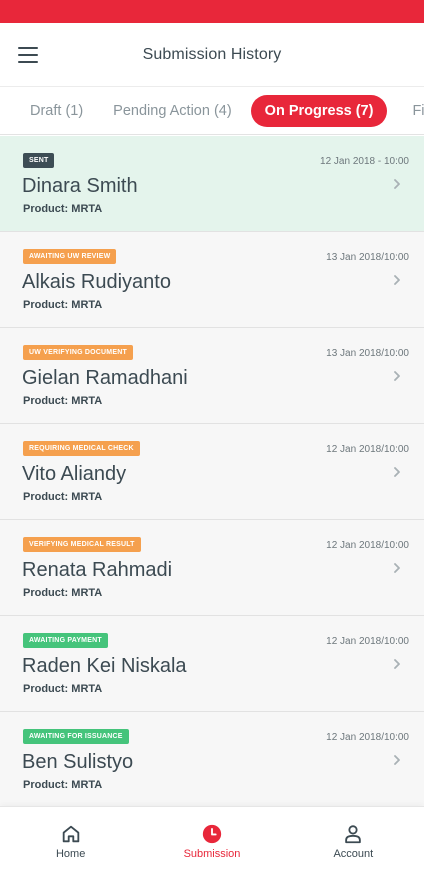 This screenshot has height=870, width=424. I want to click on status-badge: AWAITING PAYMENT, so click(65, 640).